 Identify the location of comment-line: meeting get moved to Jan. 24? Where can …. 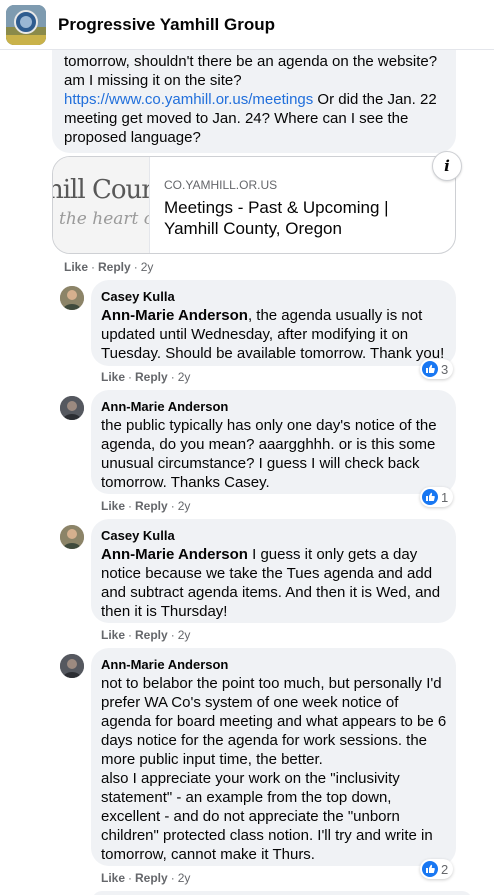
(236, 118).